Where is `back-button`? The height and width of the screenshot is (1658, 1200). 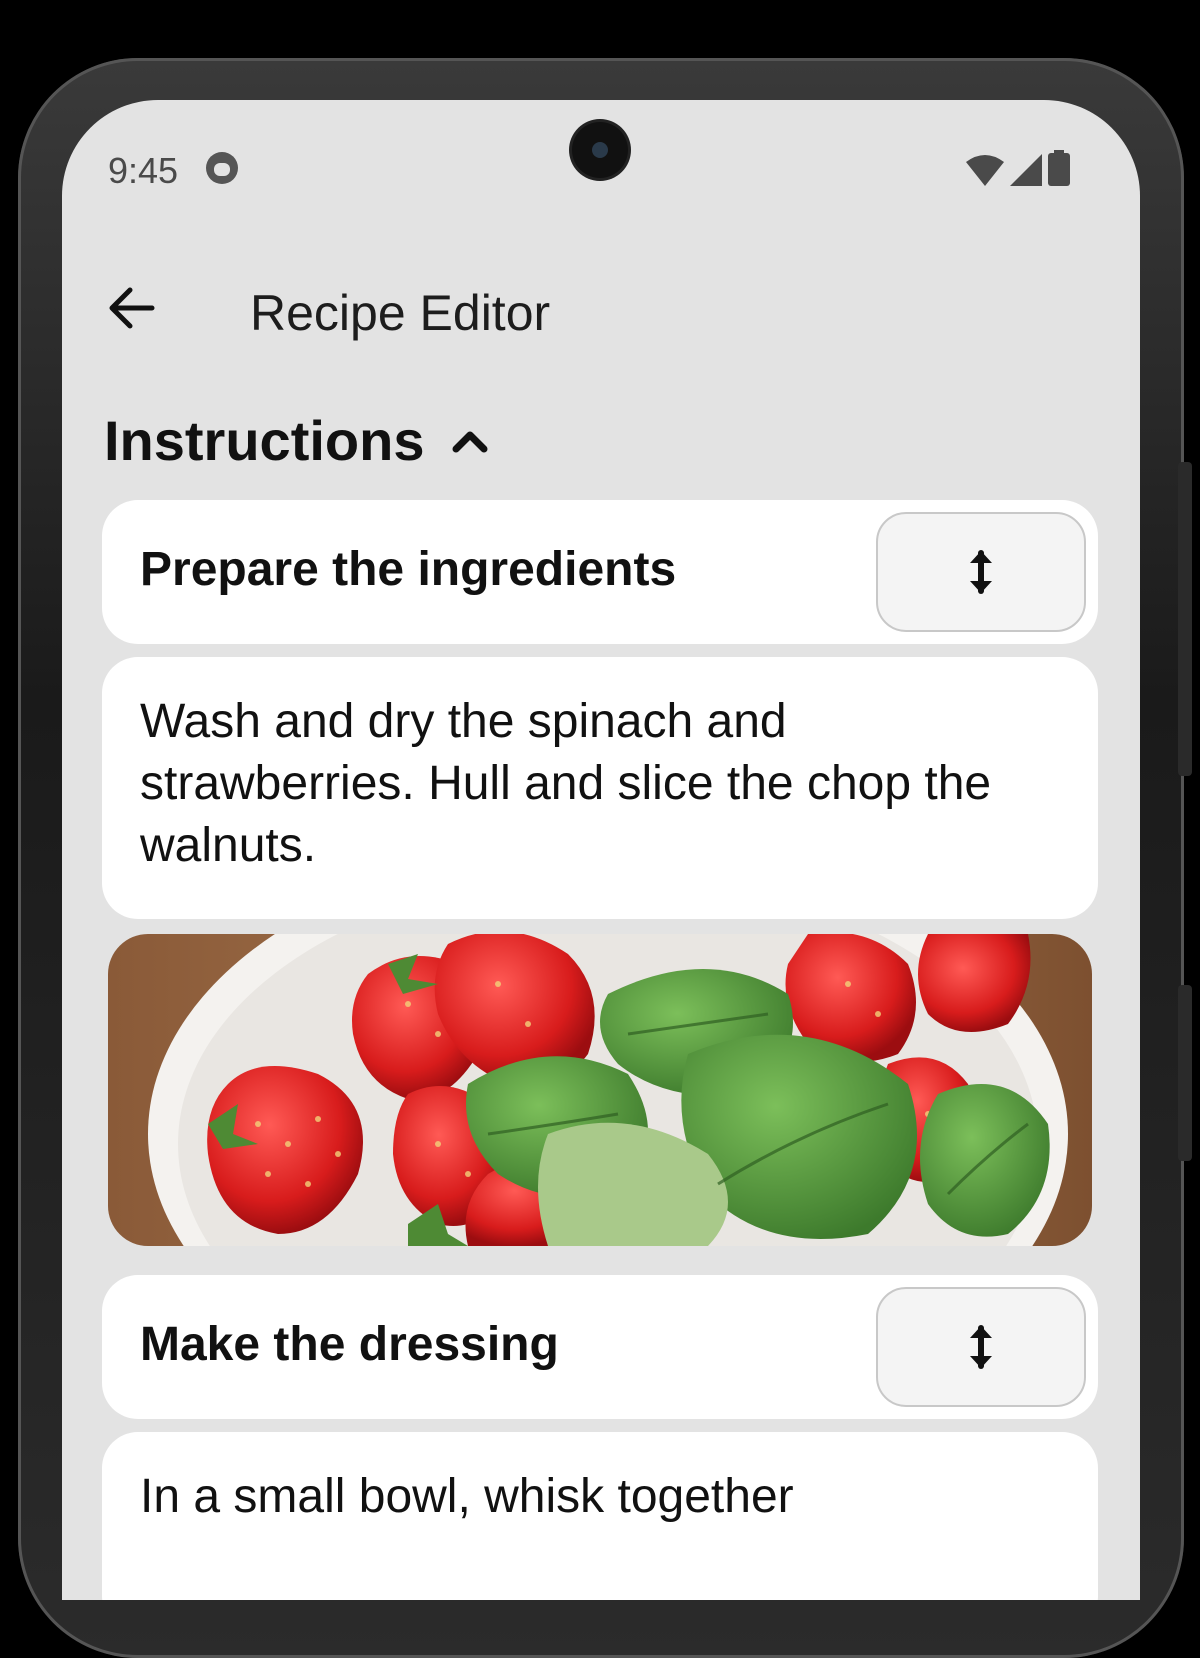 back-button is located at coordinates (132, 308).